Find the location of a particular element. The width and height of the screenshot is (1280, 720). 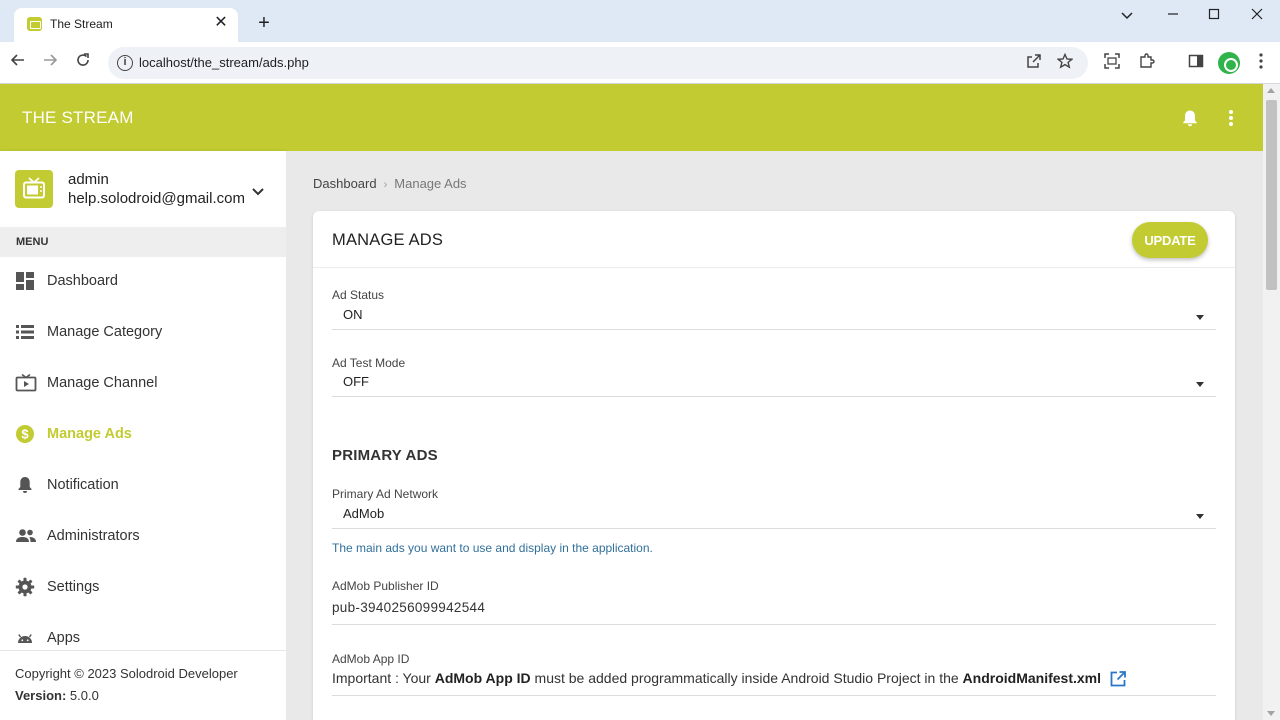

extensions-icon is located at coordinates (1147, 63).